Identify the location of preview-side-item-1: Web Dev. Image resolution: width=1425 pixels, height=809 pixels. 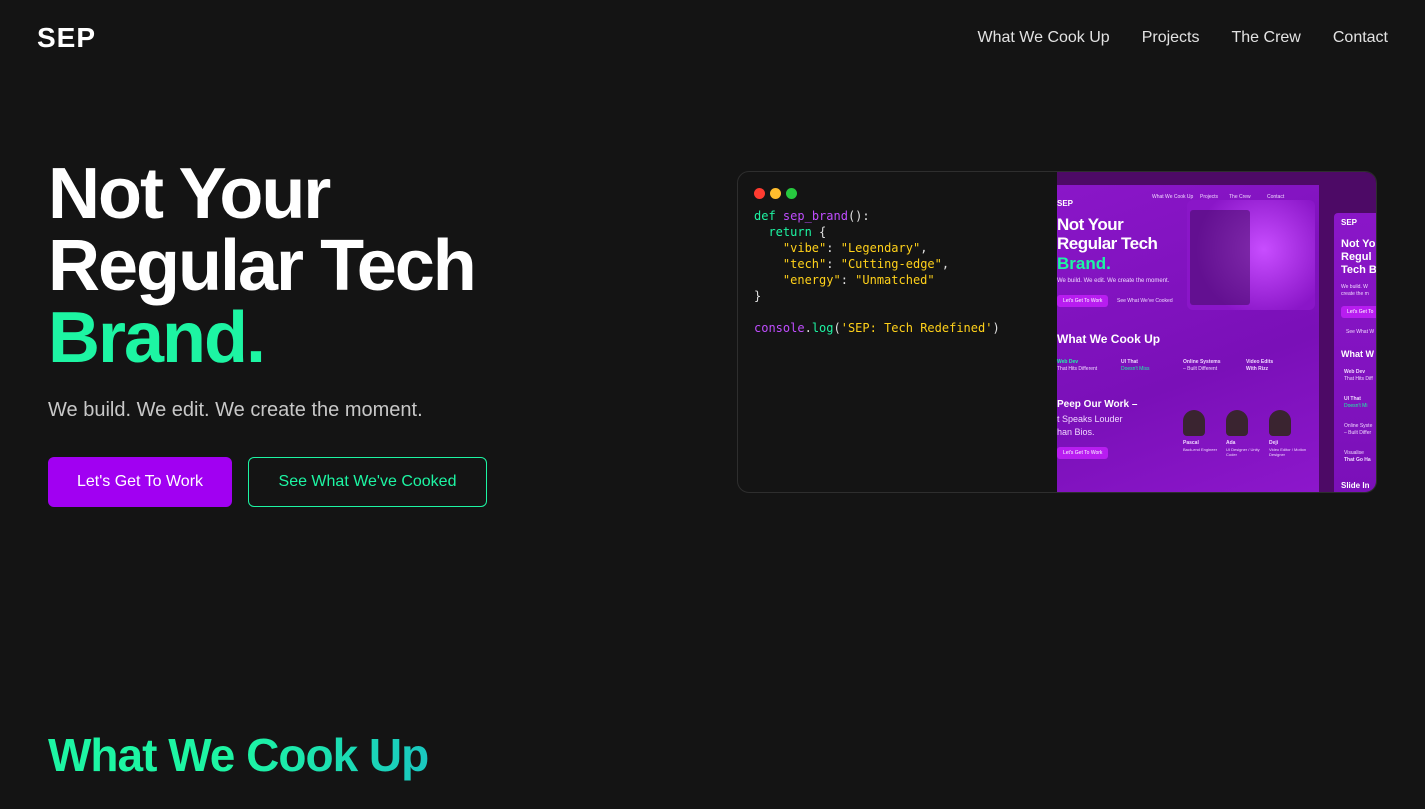
(1355, 372).